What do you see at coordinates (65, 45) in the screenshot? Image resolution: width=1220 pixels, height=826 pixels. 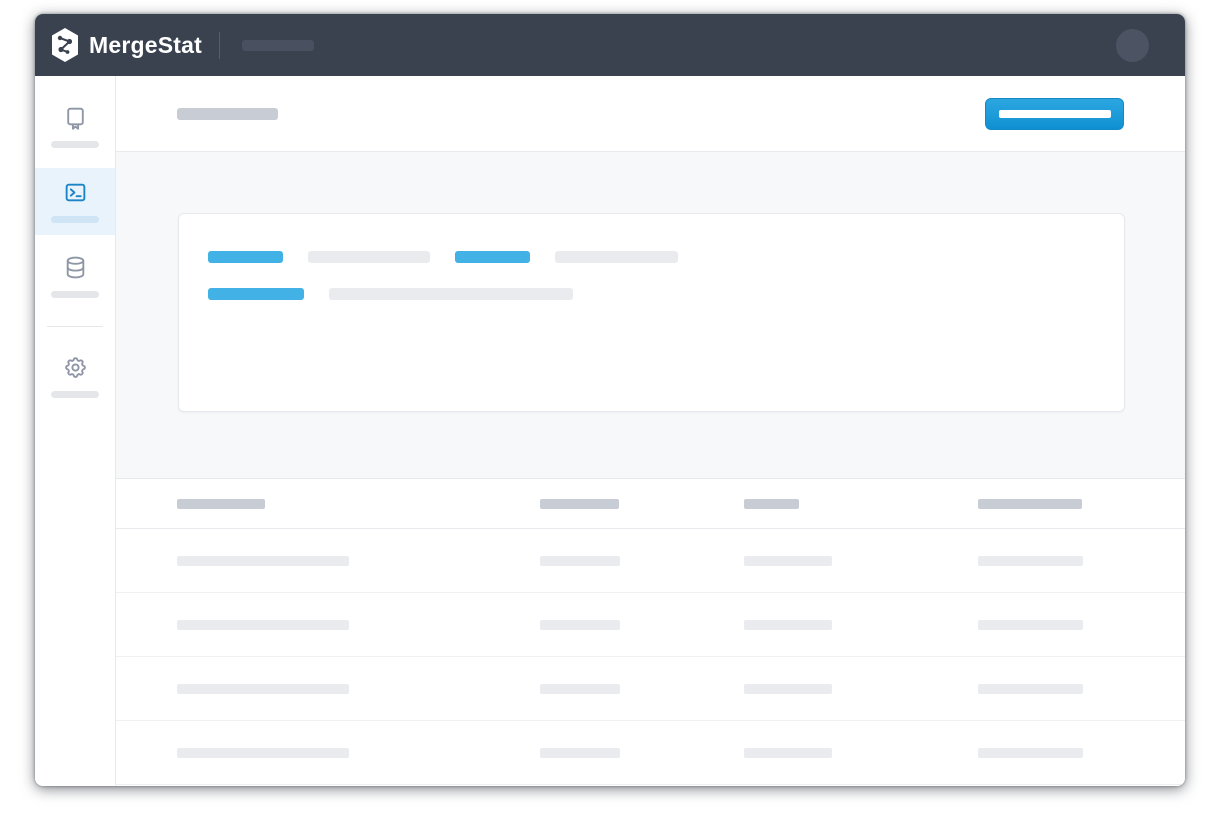 I see `mergestat-logo-icon` at bounding box center [65, 45].